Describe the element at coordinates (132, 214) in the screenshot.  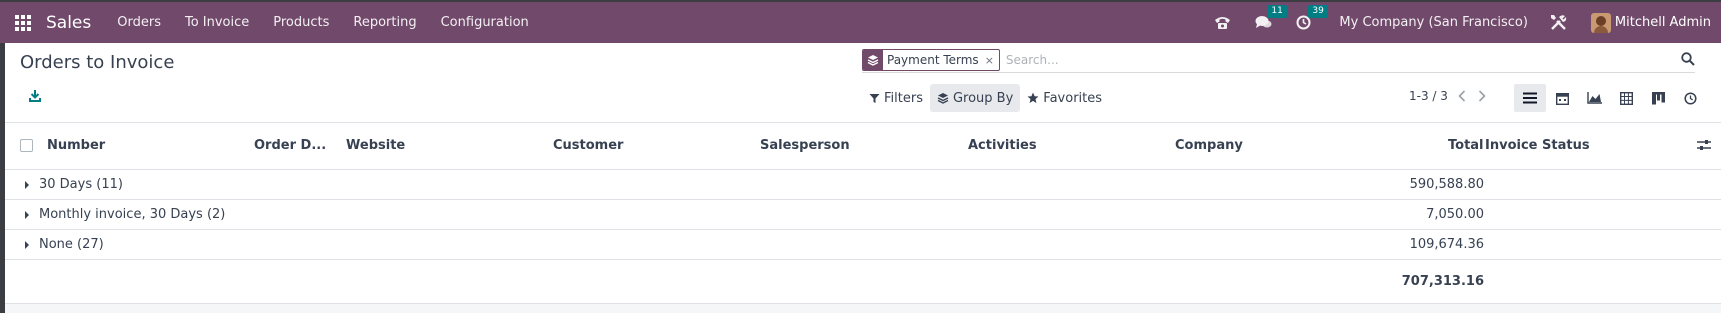
I see `group-label: Monthly invoice, 30 Days (2)` at that location.